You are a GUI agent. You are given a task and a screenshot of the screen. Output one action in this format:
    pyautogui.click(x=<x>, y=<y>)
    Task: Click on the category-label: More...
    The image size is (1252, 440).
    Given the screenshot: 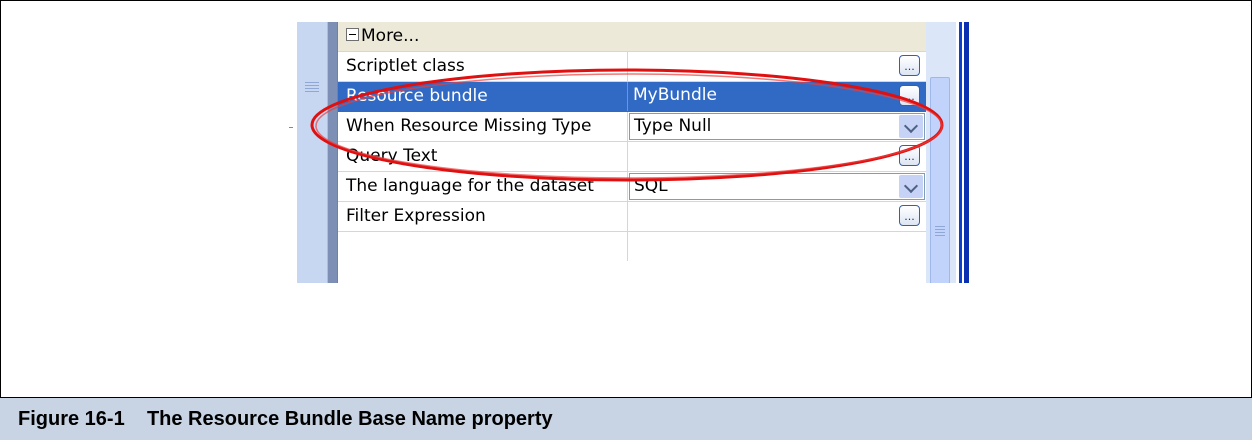 What is the action you would take?
    pyautogui.click(x=390, y=36)
    